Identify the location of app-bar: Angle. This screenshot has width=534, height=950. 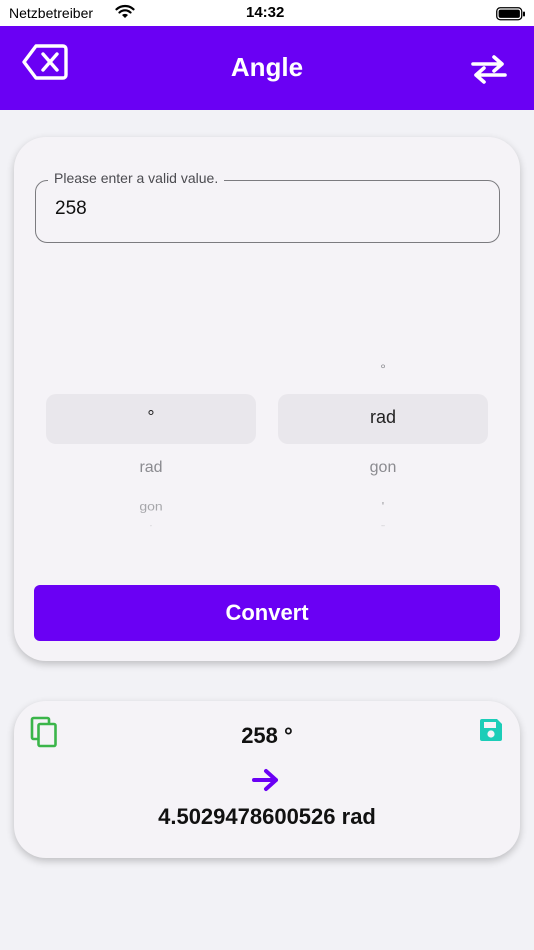
(267, 68).